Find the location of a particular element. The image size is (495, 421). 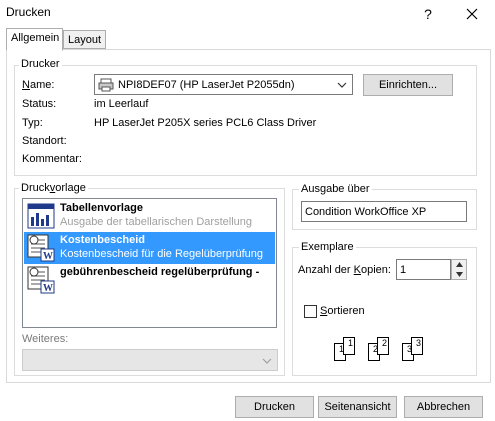

preview-button: Seitenansicht is located at coordinates (357, 407).